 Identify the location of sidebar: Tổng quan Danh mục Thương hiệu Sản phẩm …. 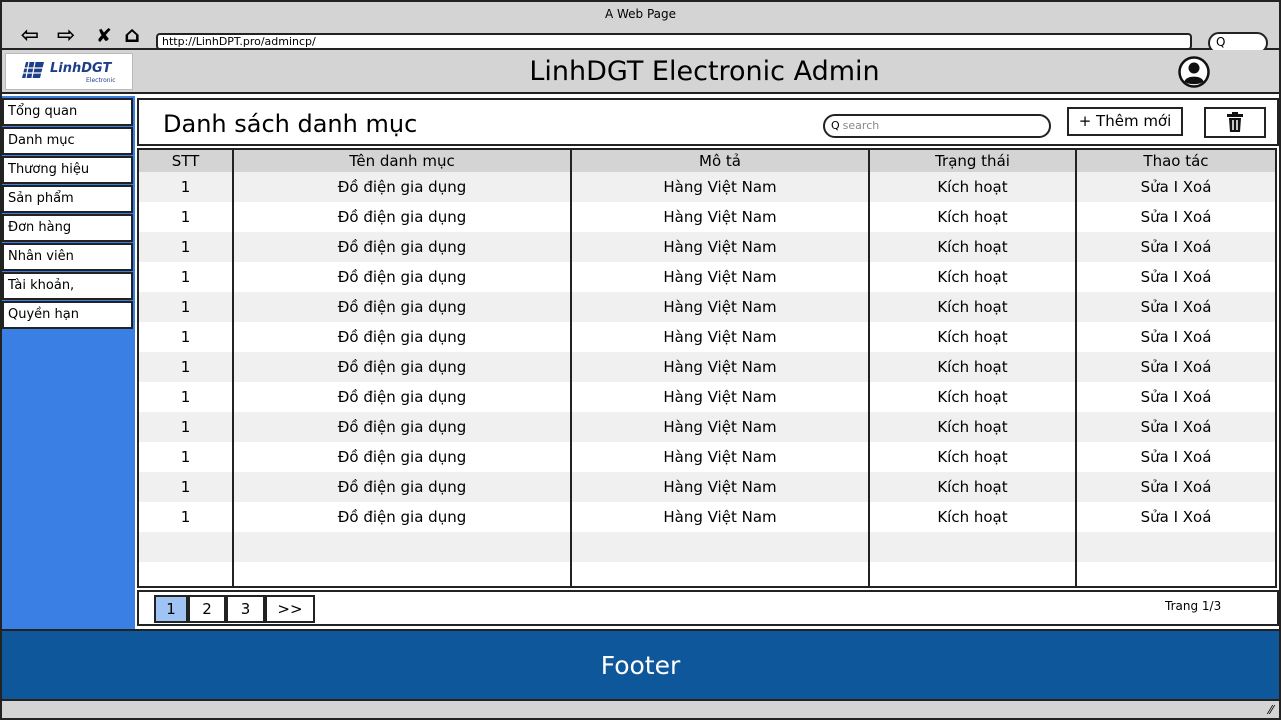
(68, 362).